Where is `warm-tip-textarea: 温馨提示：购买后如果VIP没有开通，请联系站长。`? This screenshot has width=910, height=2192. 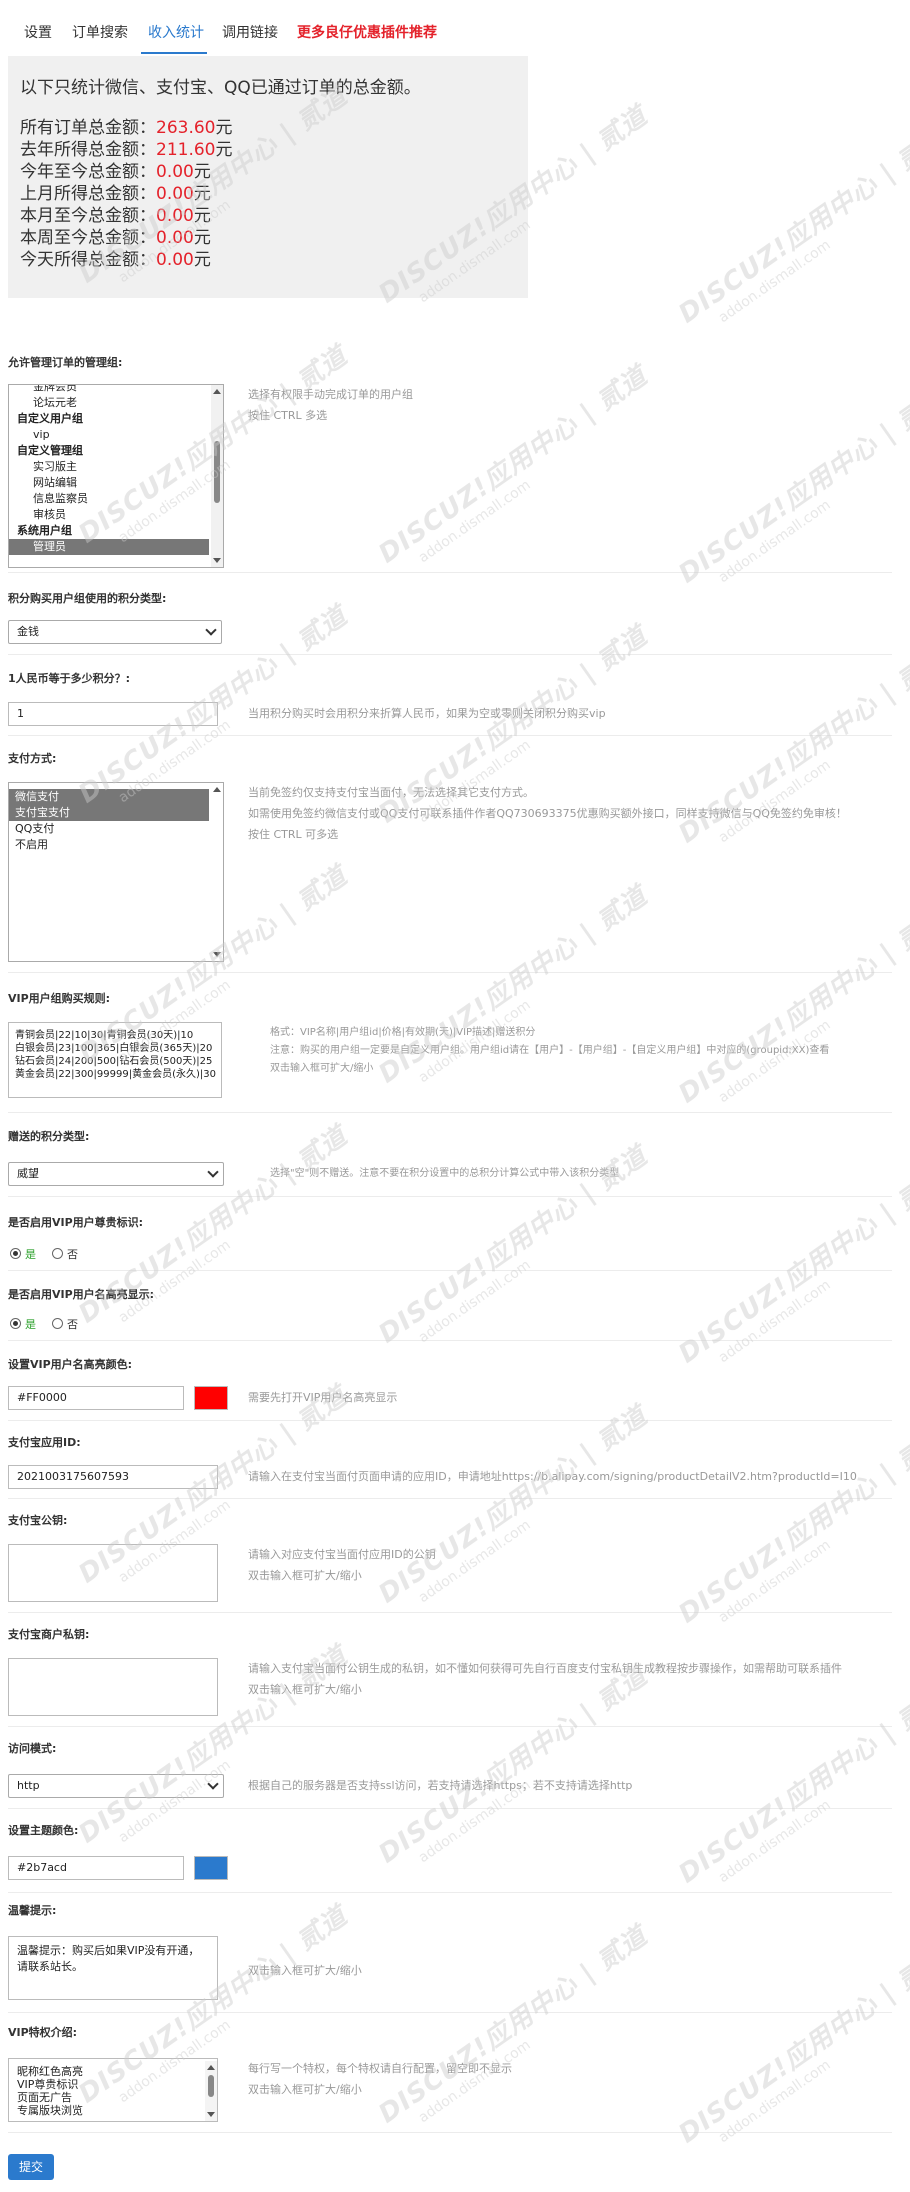 warm-tip-textarea: 温馨提示：购买后如果VIP没有开通，请联系站长。 is located at coordinates (113, 1968).